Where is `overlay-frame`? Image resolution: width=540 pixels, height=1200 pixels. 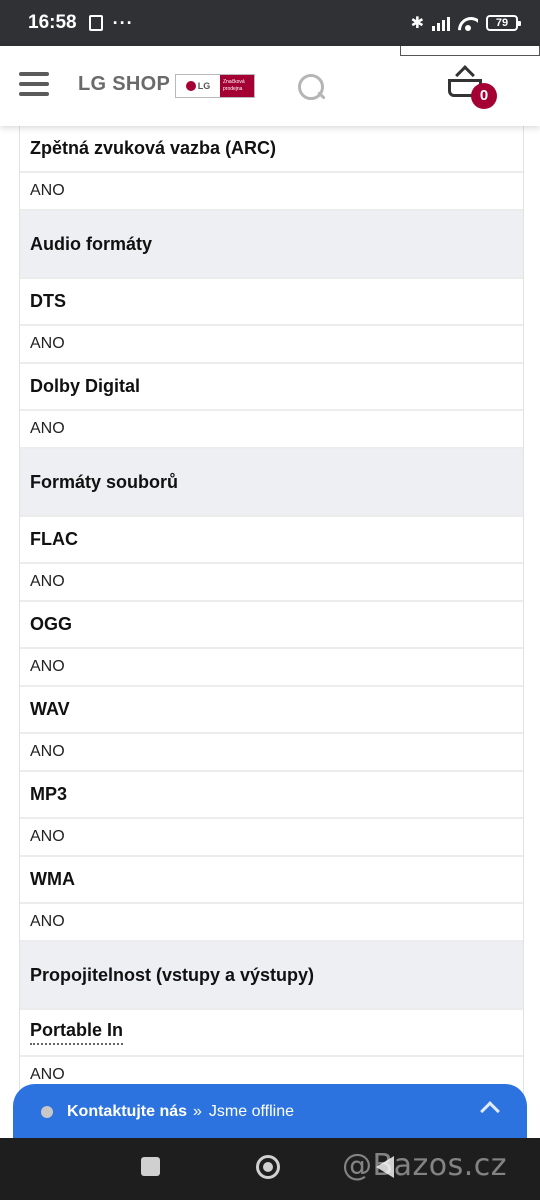
overlay-frame is located at coordinates (470, 51).